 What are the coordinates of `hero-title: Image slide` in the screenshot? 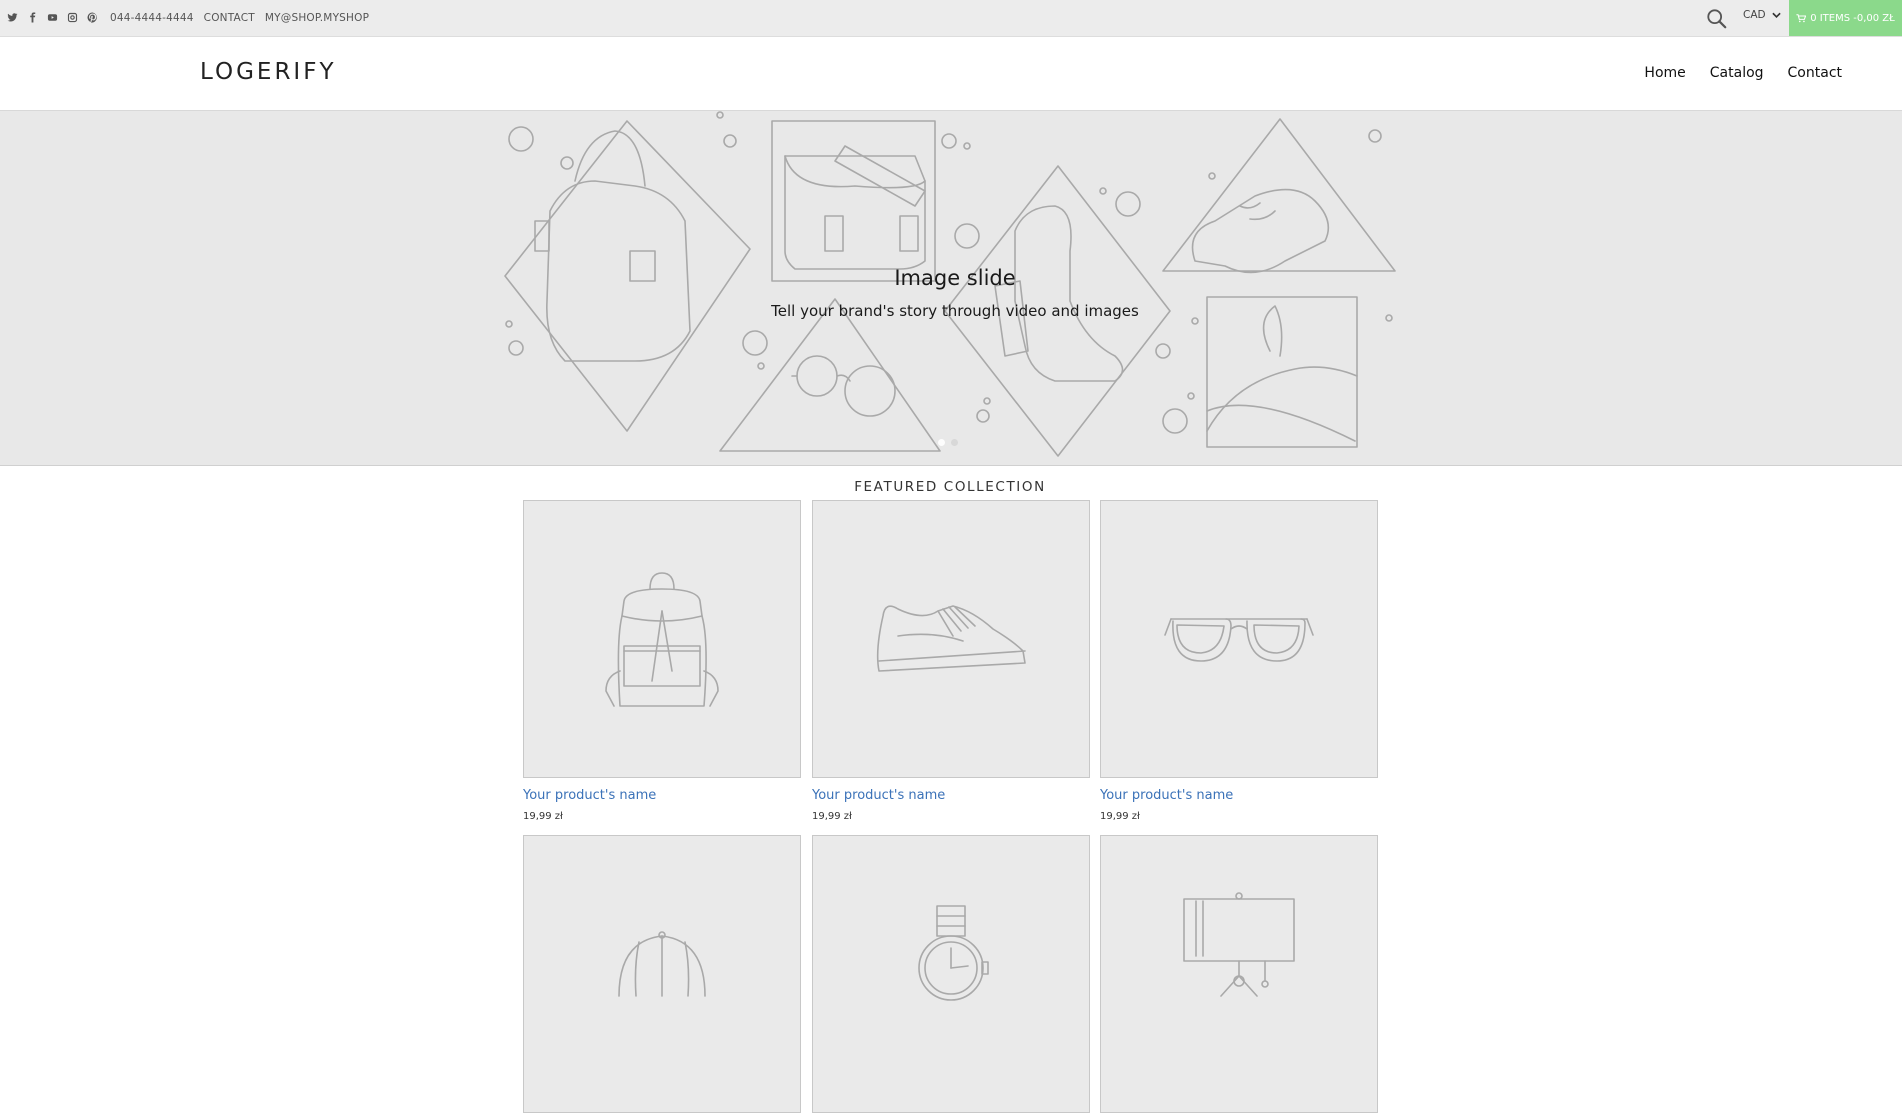 It's located at (955, 278).